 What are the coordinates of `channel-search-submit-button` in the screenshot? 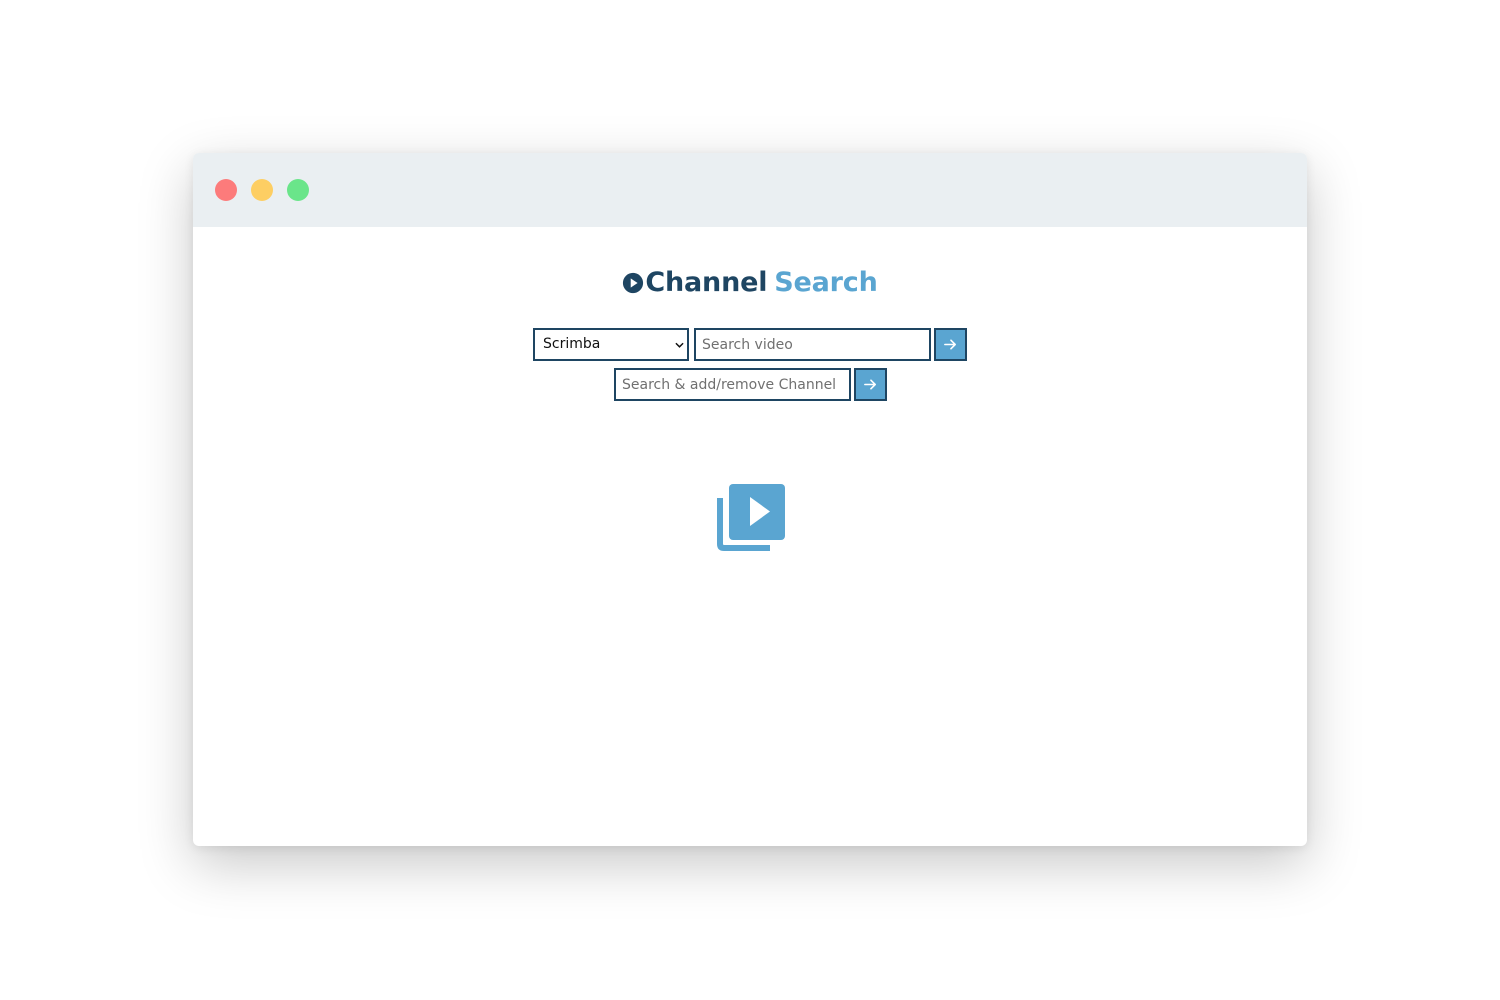 It's located at (870, 384).